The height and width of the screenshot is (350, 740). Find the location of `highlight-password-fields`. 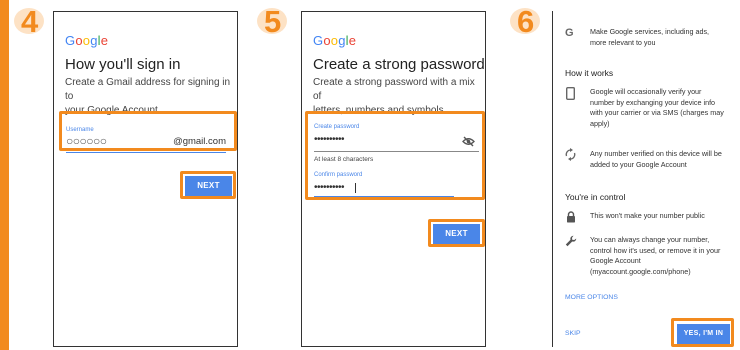

highlight-password-fields is located at coordinates (395, 155).